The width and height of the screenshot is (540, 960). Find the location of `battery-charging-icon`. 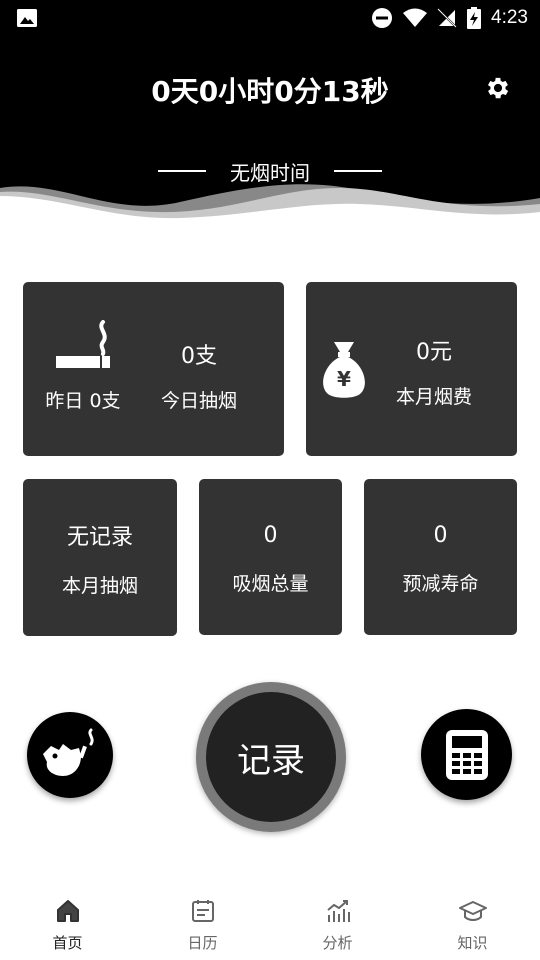

battery-charging-icon is located at coordinates (474, 18).